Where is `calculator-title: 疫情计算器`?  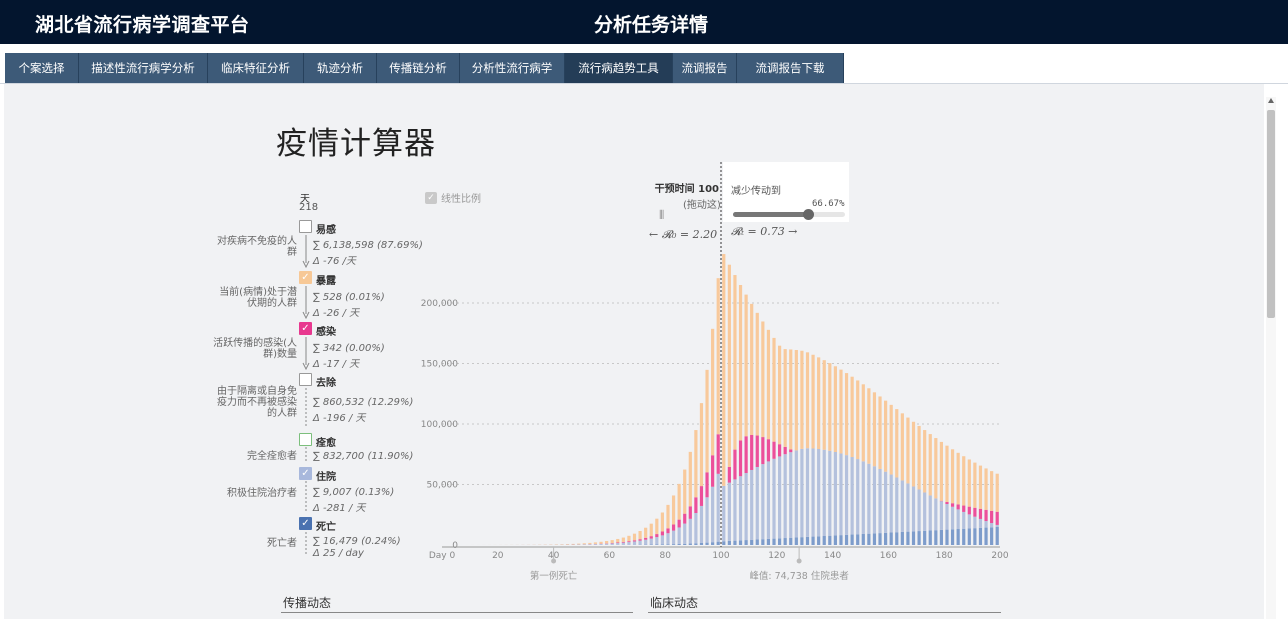 calculator-title: 疫情计算器 is located at coordinates (356, 144).